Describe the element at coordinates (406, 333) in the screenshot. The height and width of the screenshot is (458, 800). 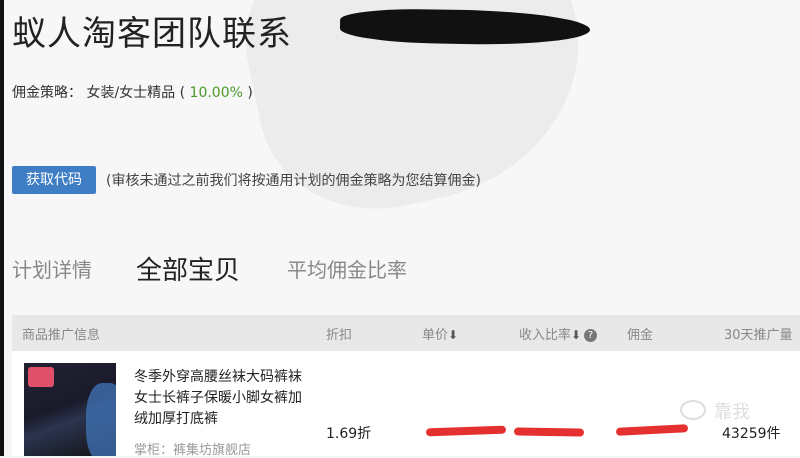
I see `table-header: 商品推广信息 折扣 单价⬇ 收入比率⬇? 佣金 30天推广量` at that location.